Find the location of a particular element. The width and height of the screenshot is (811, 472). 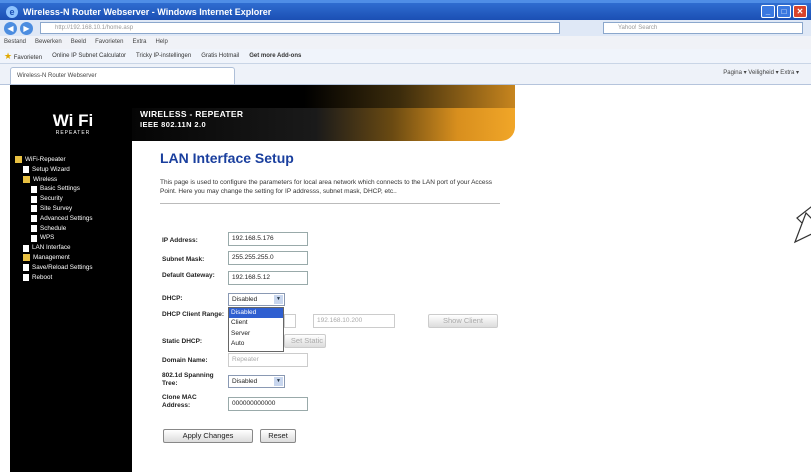

annotation-arrow is located at coordinates (802, 225).